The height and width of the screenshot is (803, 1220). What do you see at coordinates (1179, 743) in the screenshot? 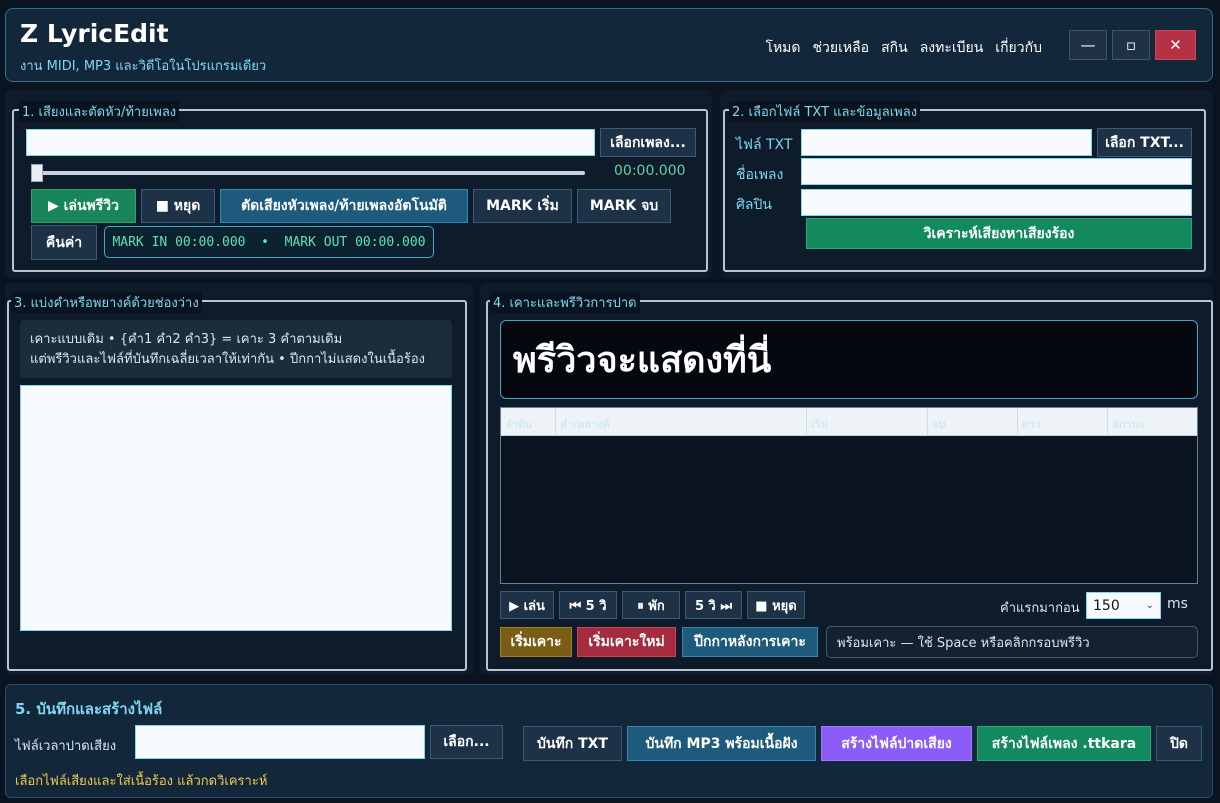
I see `close-button: ปิด` at bounding box center [1179, 743].